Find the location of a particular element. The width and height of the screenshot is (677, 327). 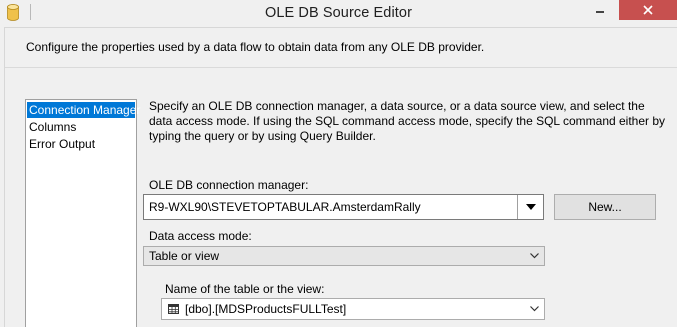

data-access-mode-dropdown: Table or view is located at coordinates (344, 256).